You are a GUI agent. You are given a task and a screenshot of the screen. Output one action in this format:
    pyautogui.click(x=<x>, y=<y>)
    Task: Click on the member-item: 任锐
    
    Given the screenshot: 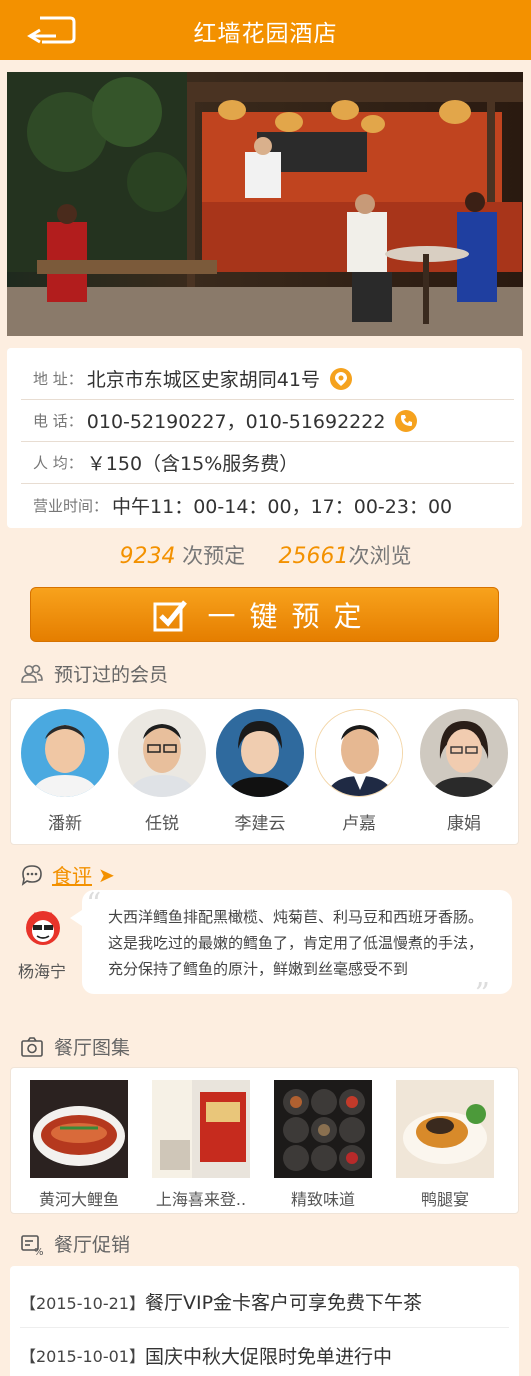 What is the action you would take?
    pyautogui.click(x=162, y=771)
    